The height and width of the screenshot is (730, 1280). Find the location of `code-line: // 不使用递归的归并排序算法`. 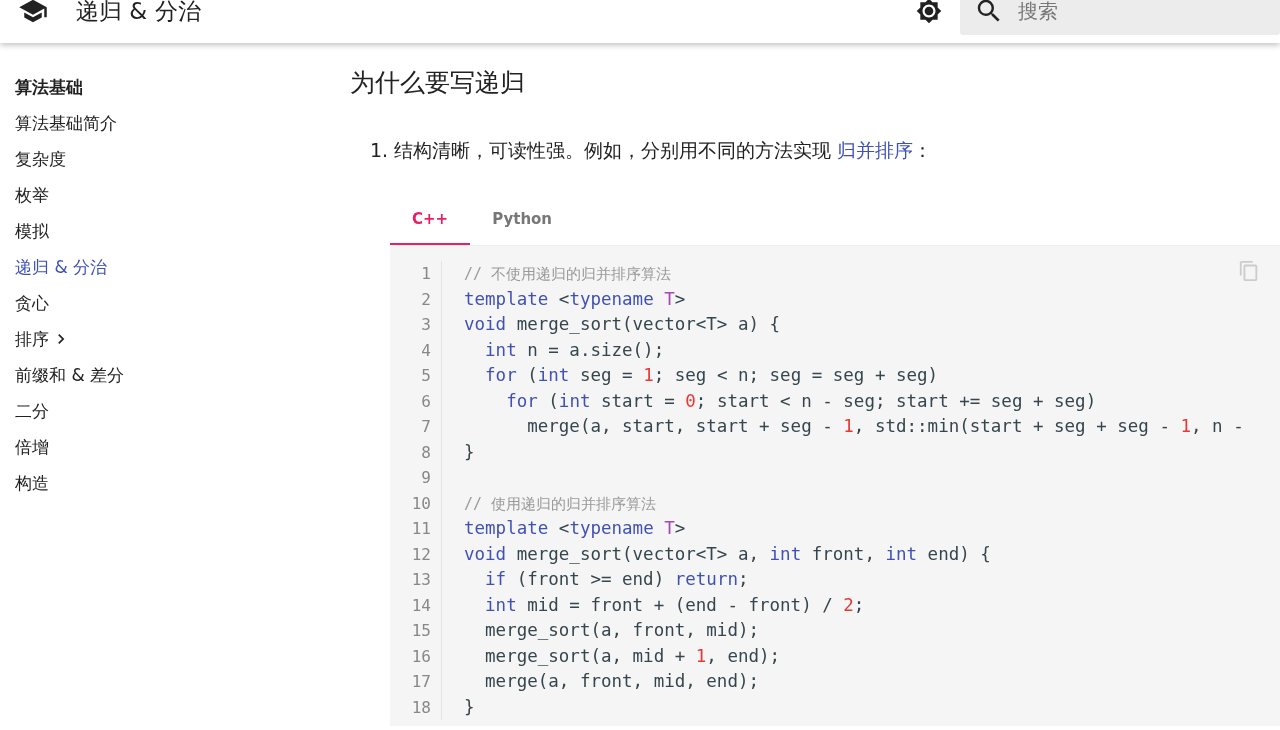

code-line: // 不使用递归的归并排序算法 is located at coordinates (568, 274).